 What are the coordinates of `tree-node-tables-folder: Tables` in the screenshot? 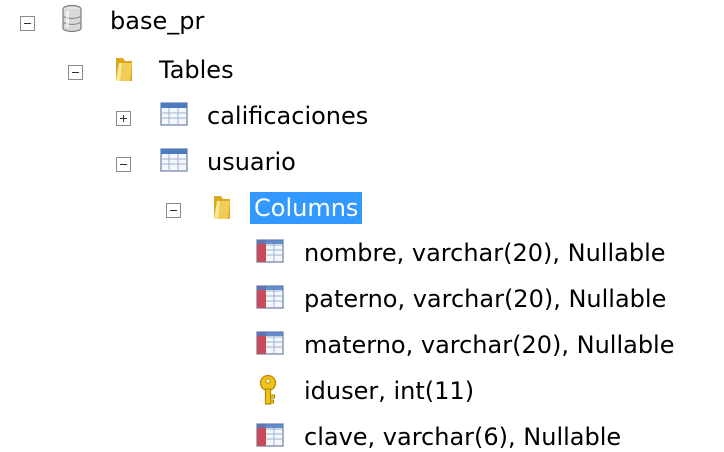 It's located at (130, 71).